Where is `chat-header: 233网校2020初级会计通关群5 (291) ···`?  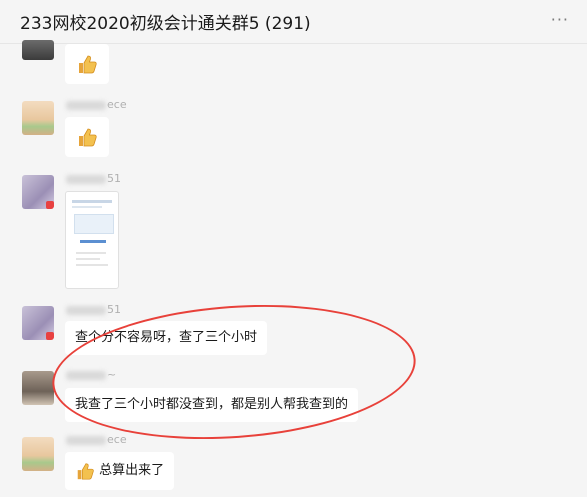 chat-header: 233网校2020初级会计通关群5 (291) ··· is located at coordinates (293, 22).